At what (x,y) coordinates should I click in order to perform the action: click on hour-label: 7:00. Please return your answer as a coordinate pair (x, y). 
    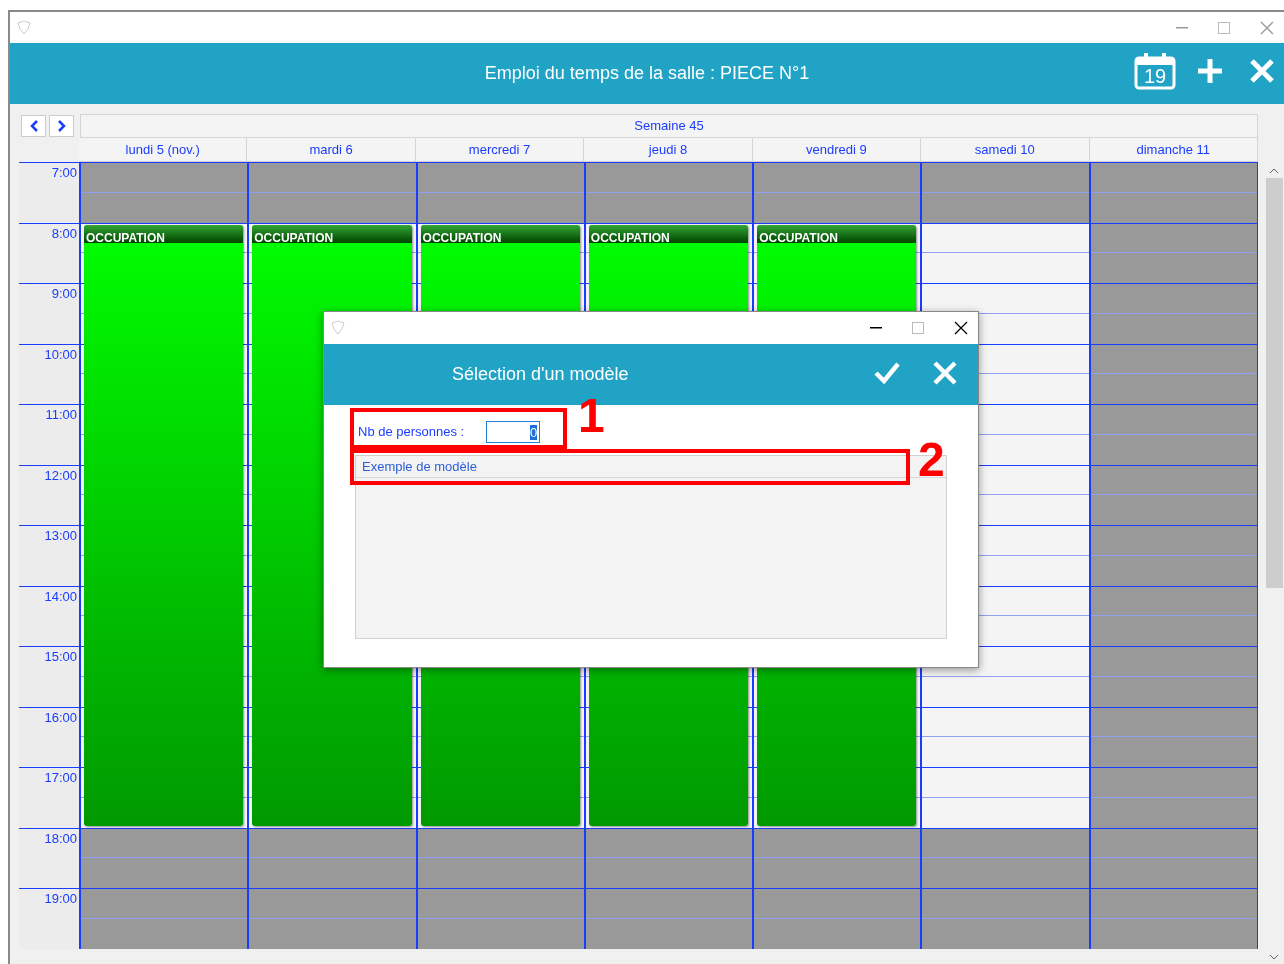
    Looking at the image, I should click on (64, 173).